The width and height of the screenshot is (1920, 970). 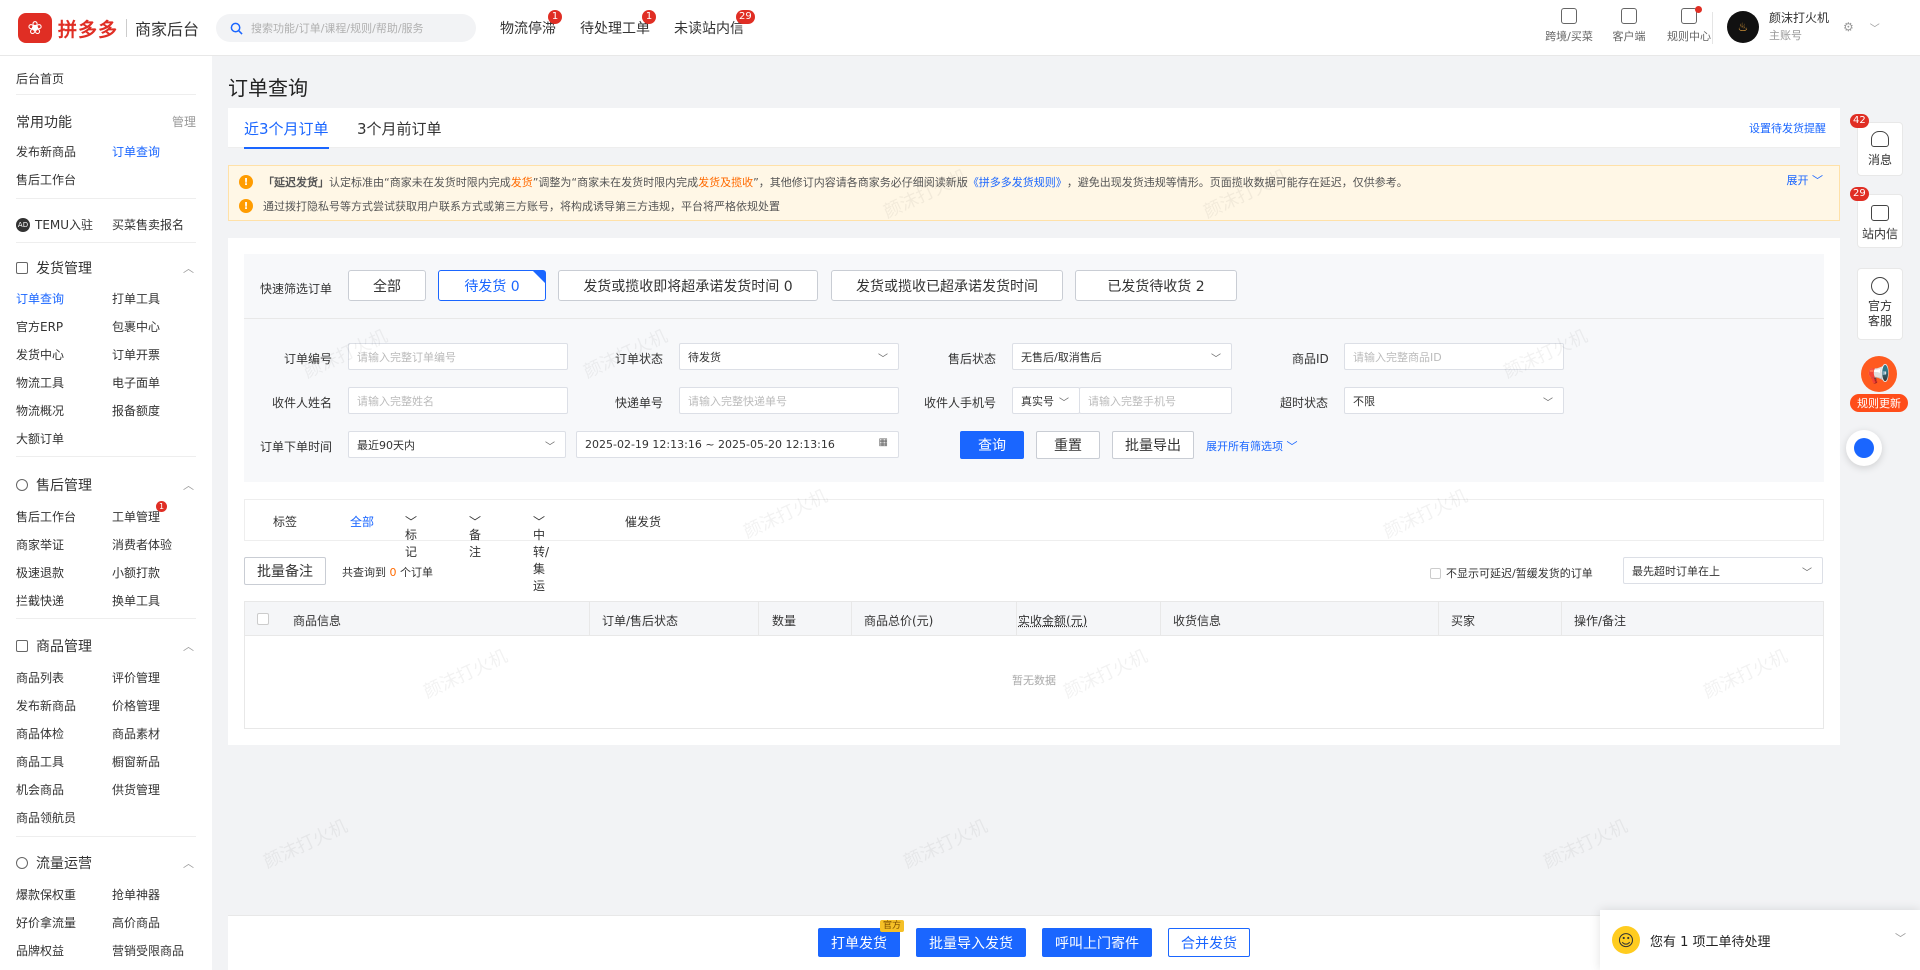 I want to click on sidebar-item-aftersale-desk: 售后工作台, so click(x=46, y=516).